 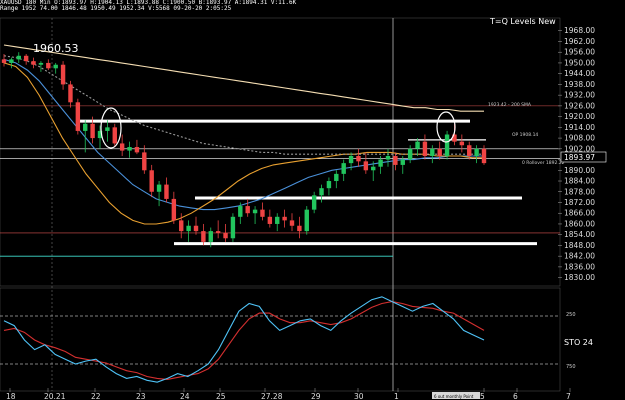 I want to click on price-tick-label: 1908.00, so click(x=579, y=138).